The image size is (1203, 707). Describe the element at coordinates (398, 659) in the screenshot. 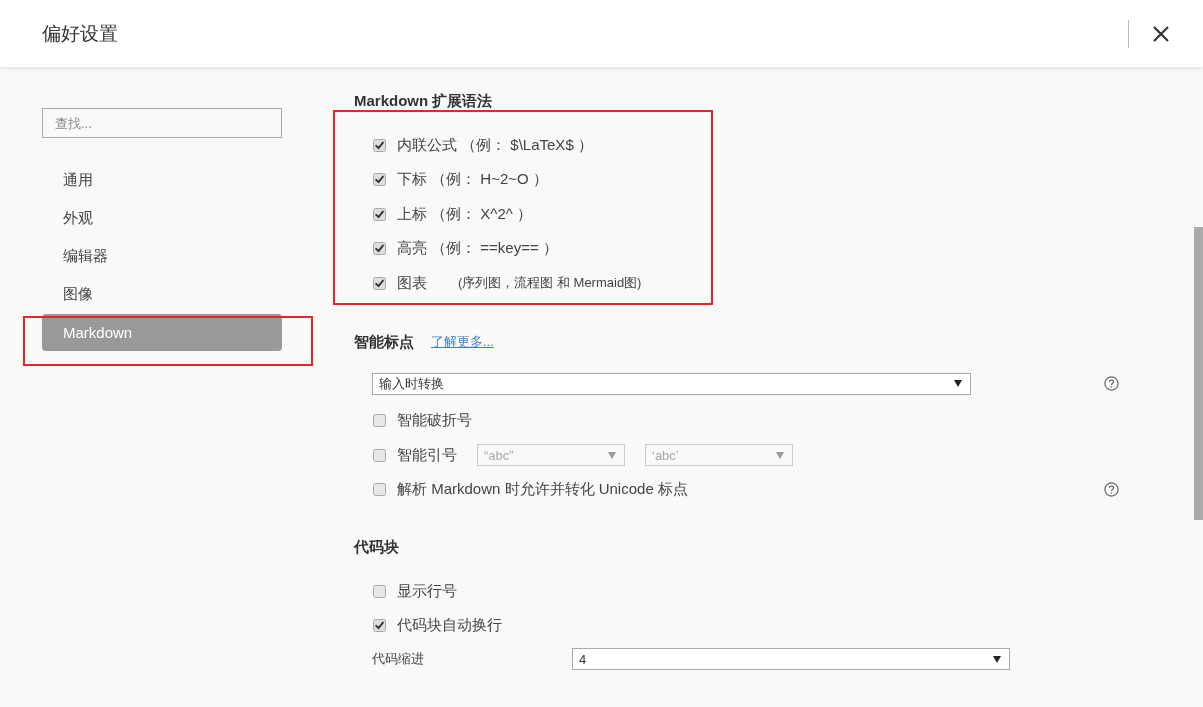

I see `field-label: 代码缩进` at that location.